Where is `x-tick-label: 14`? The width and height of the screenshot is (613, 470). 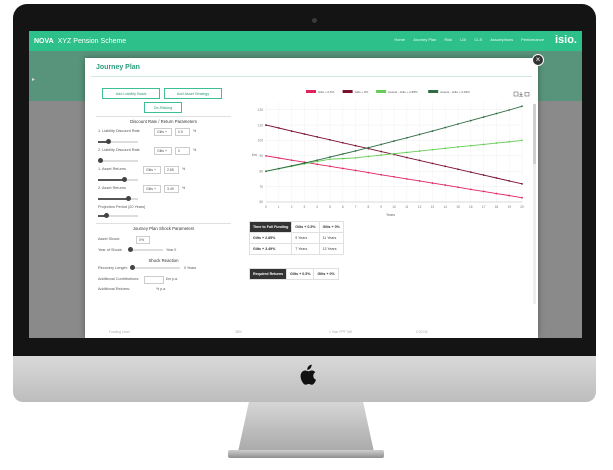
x-tick-label: 14 is located at coordinates (445, 207).